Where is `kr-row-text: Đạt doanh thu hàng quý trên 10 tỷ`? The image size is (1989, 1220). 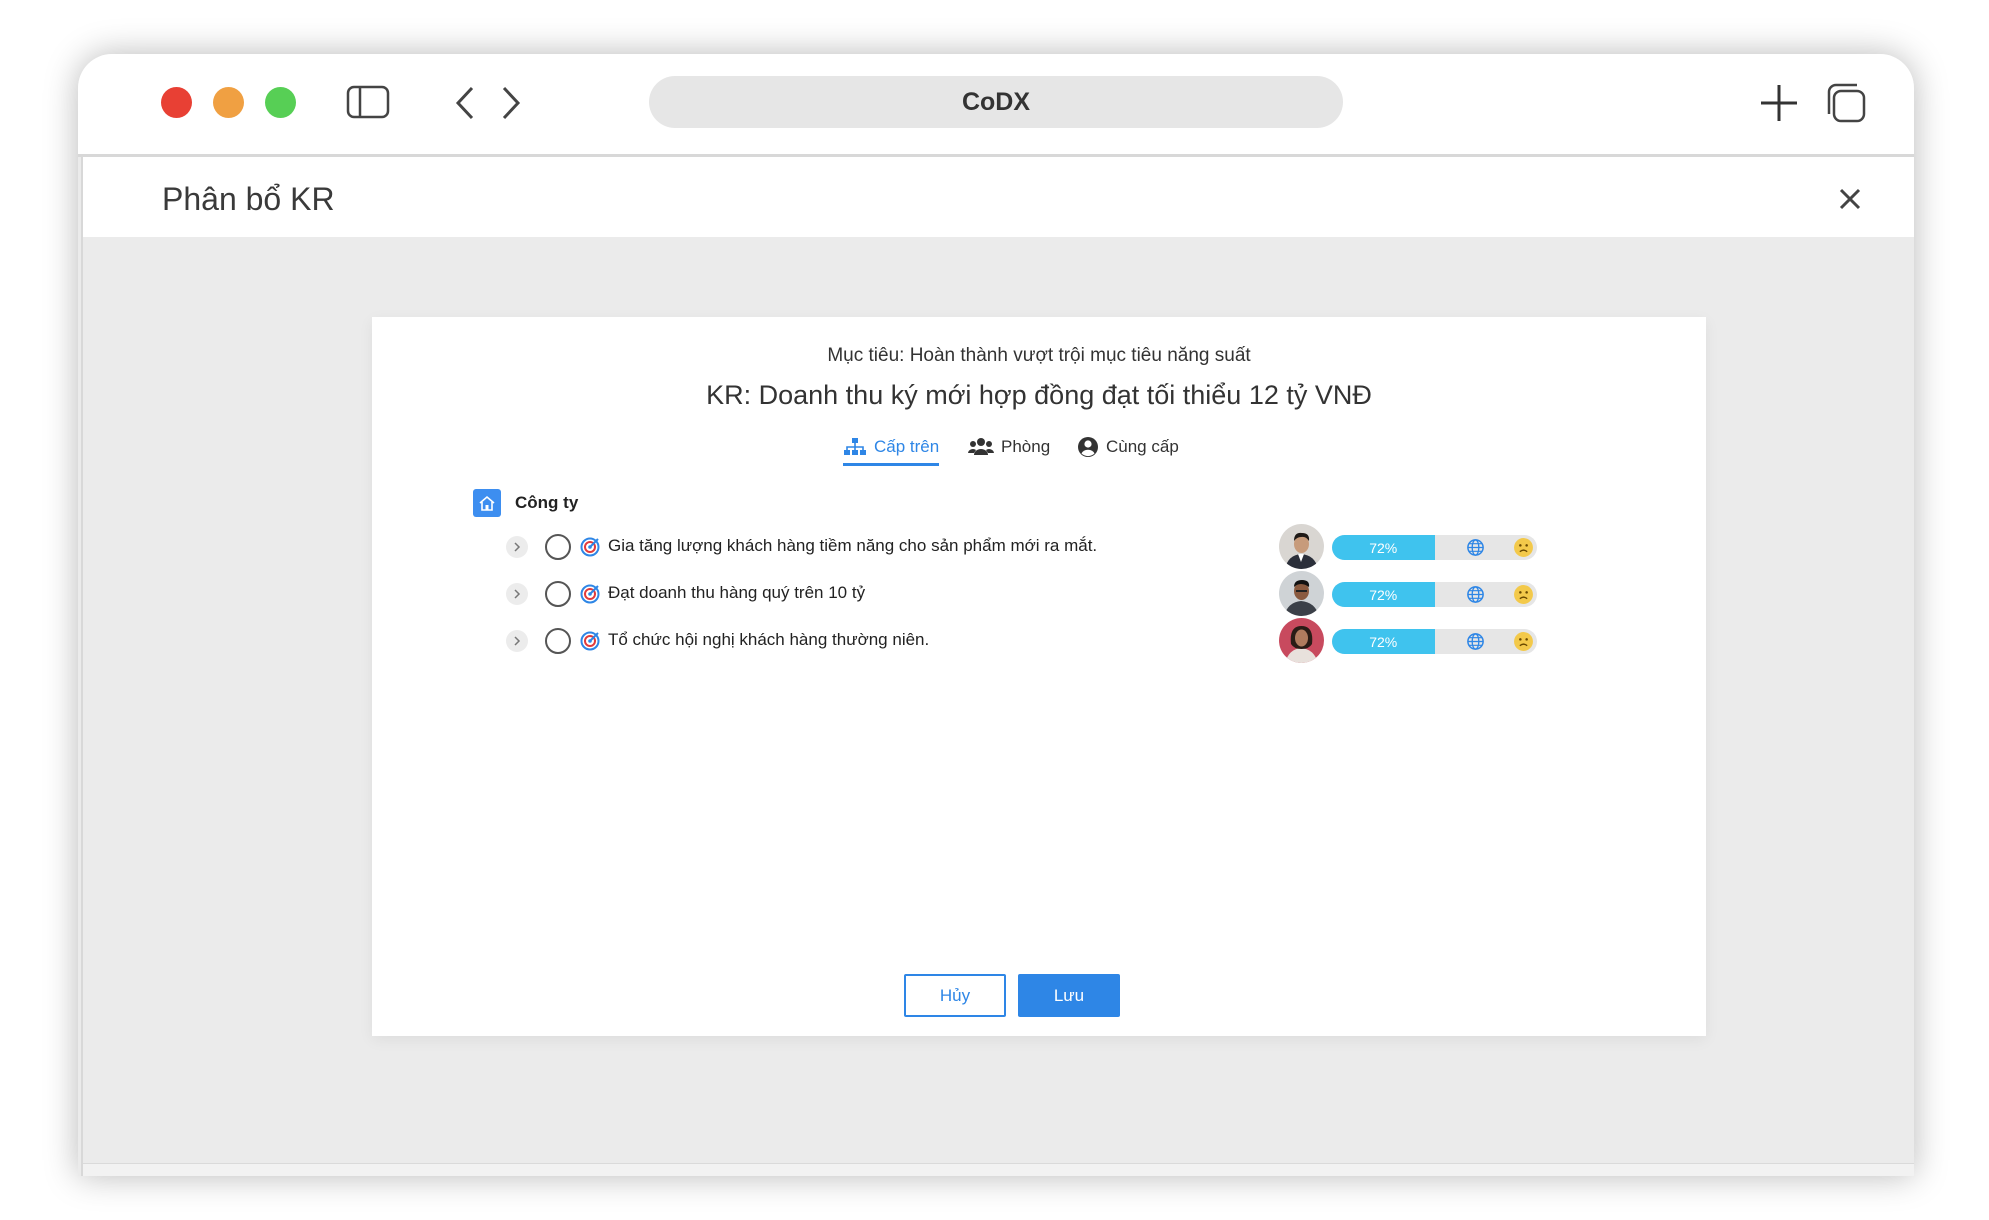 kr-row-text: Đạt doanh thu hàng quý trên 10 tỷ is located at coordinates (737, 592).